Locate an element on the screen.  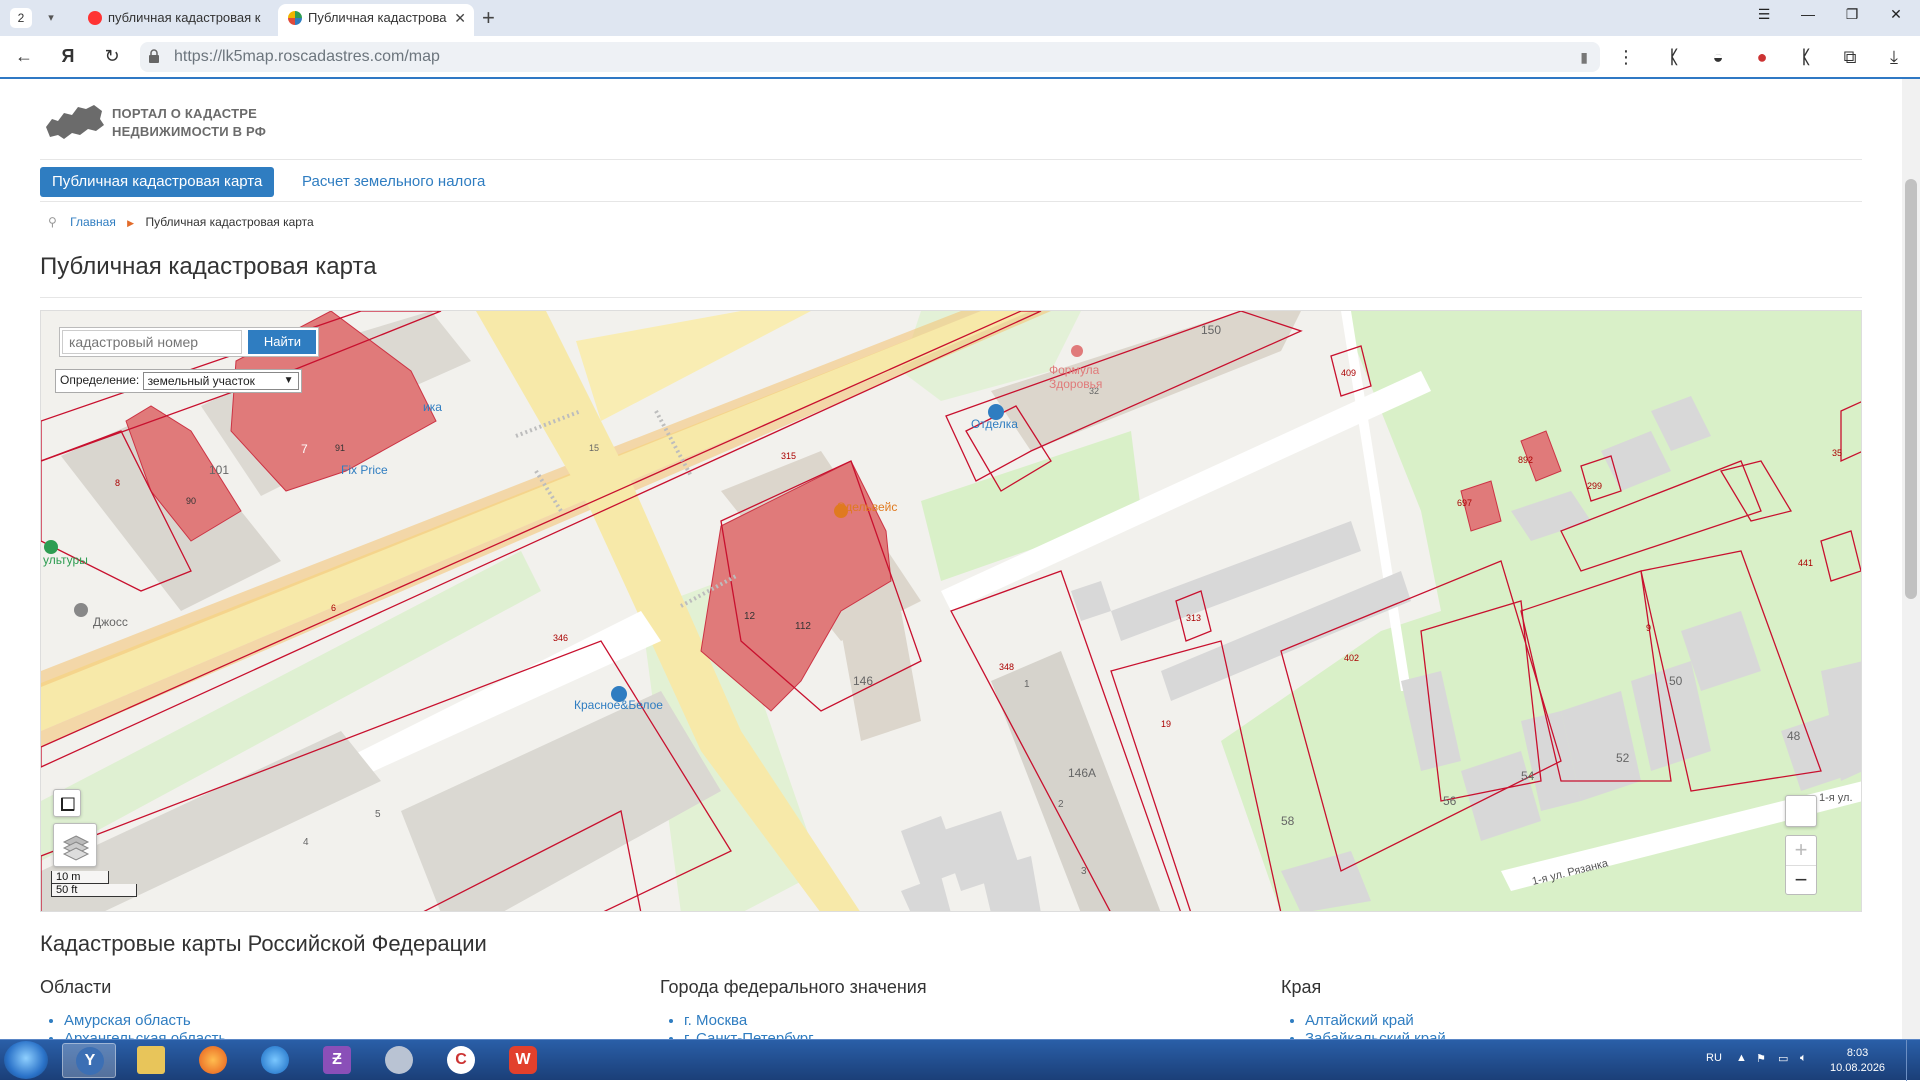
show-desktop-button is located at coordinates (1913, 1060).